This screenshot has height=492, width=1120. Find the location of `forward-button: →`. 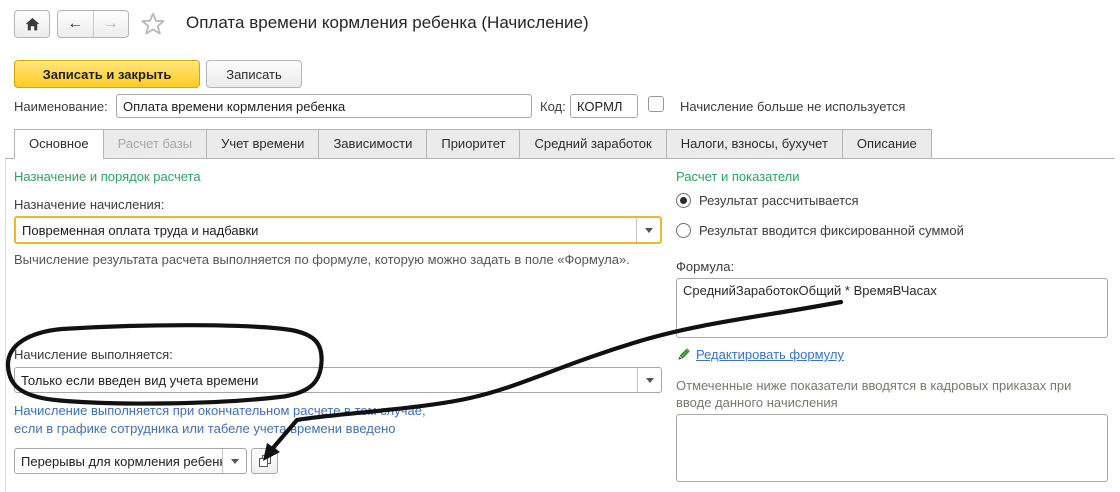

forward-button: → is located at coordinates (110, 24).